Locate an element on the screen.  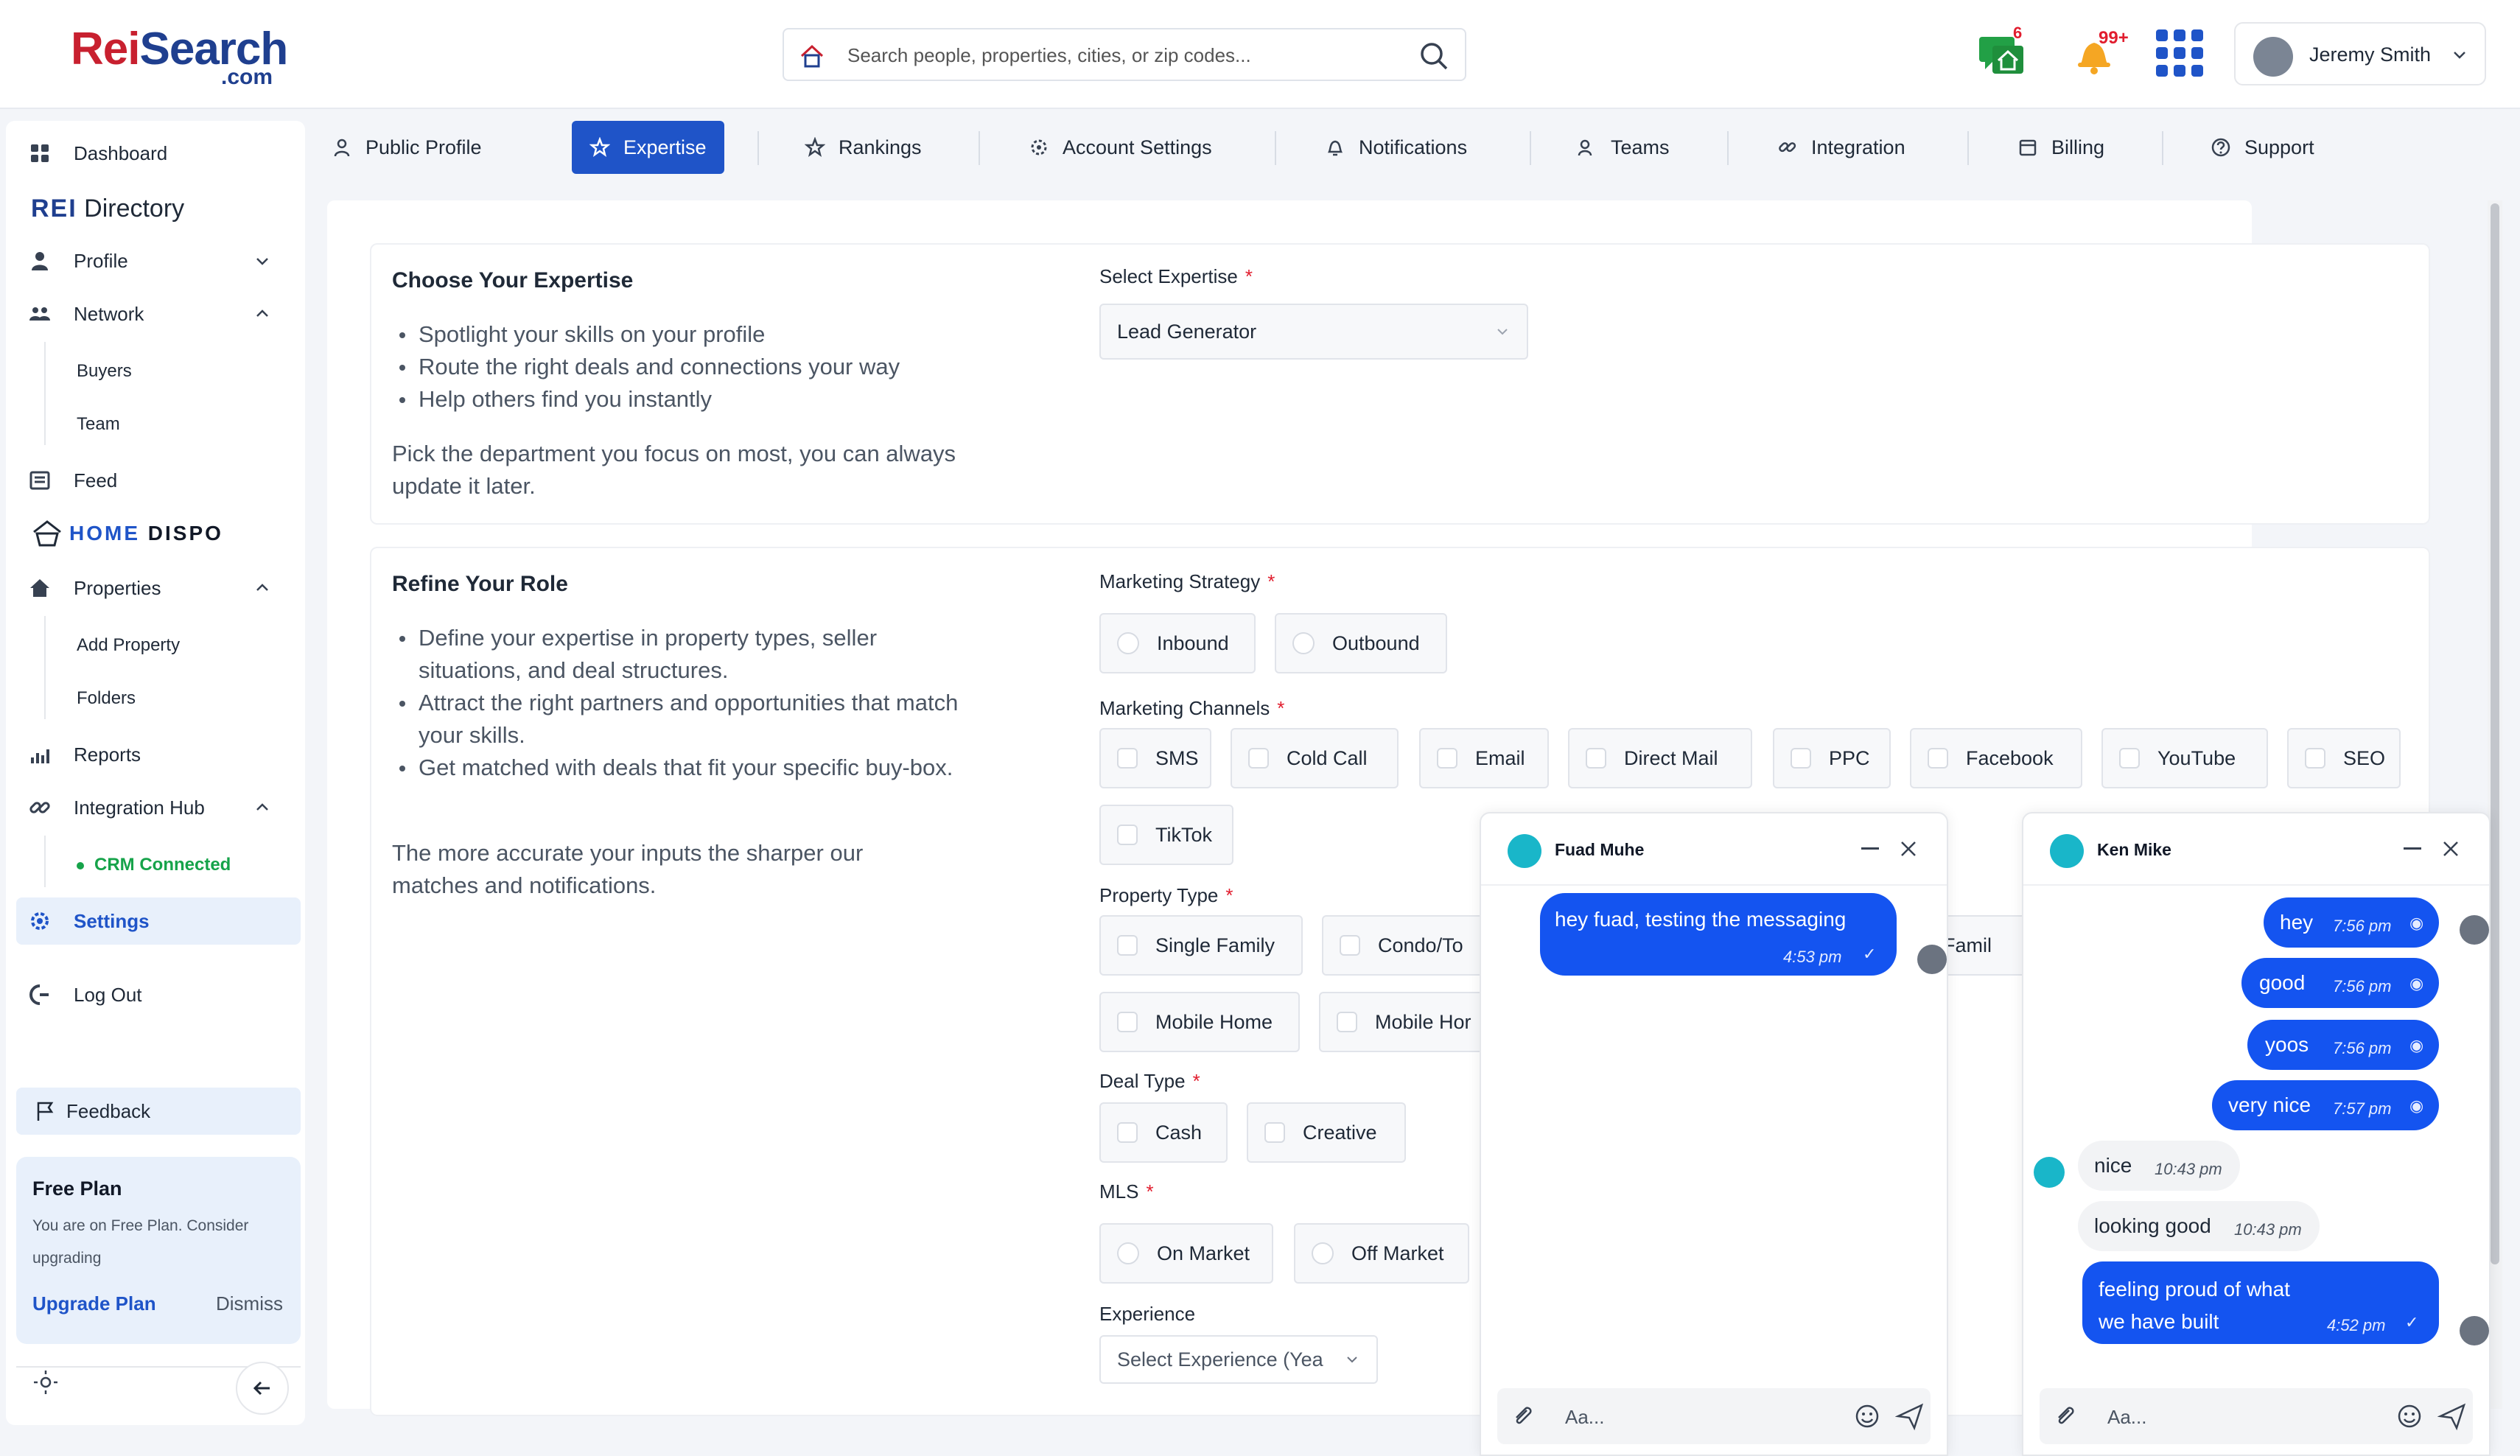
checkbox-tiktok: TikTok is located at coordinates (1166, 835).